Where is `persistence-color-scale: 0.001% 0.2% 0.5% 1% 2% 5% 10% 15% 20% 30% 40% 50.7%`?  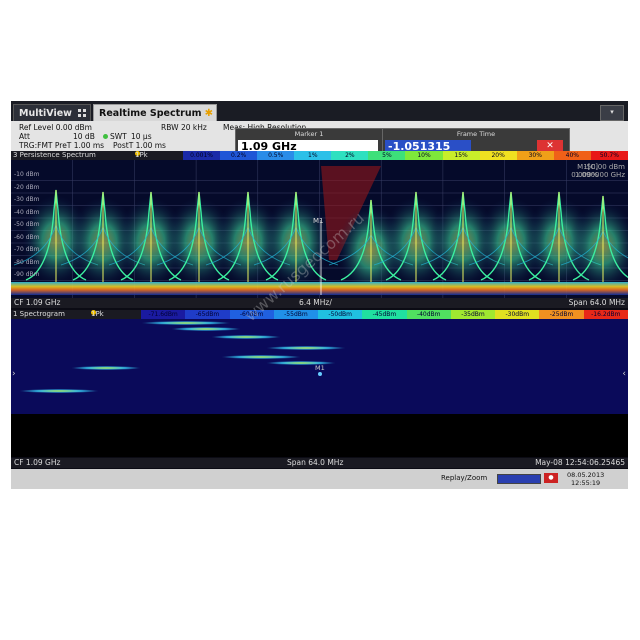 persistence-color-scale: 0.001% 0.2% 0.5% 1% 2% 5% 10% 15% 20% 30% 40% 50.7% is located at coordinates (405, 155).